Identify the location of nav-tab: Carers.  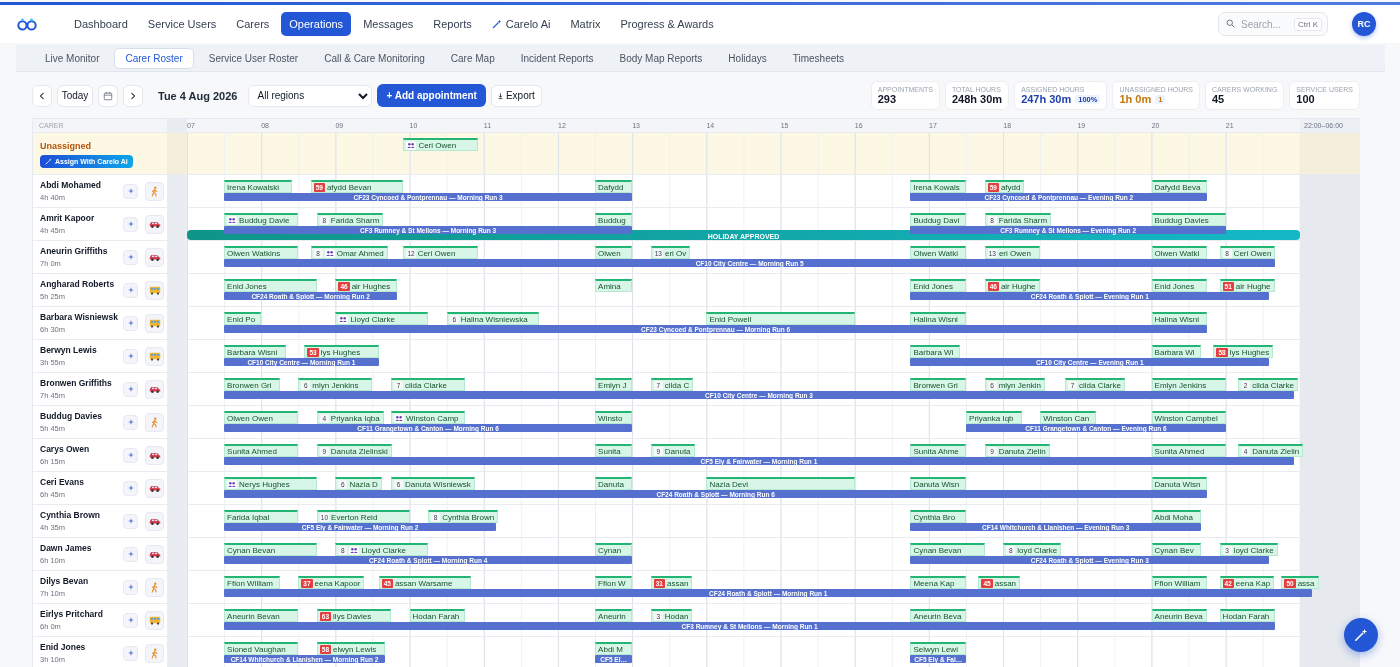
(253, 24).